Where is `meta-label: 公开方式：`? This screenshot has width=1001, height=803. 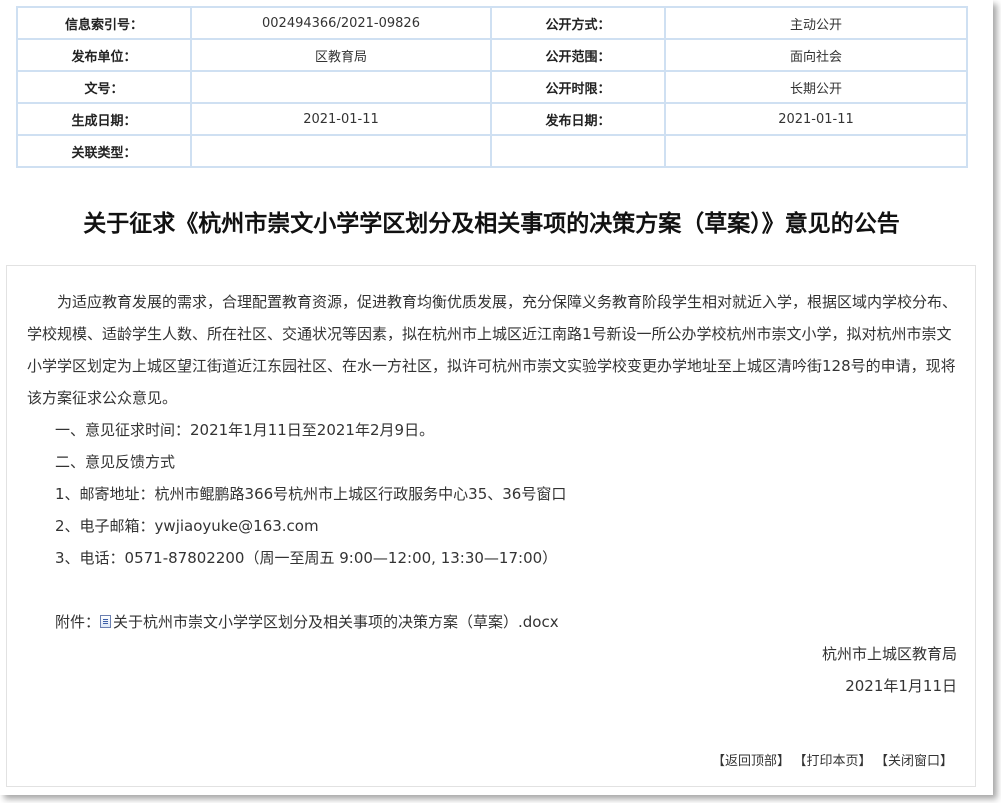
meta-label: 公开方式： is located at coordinates (578, 23).